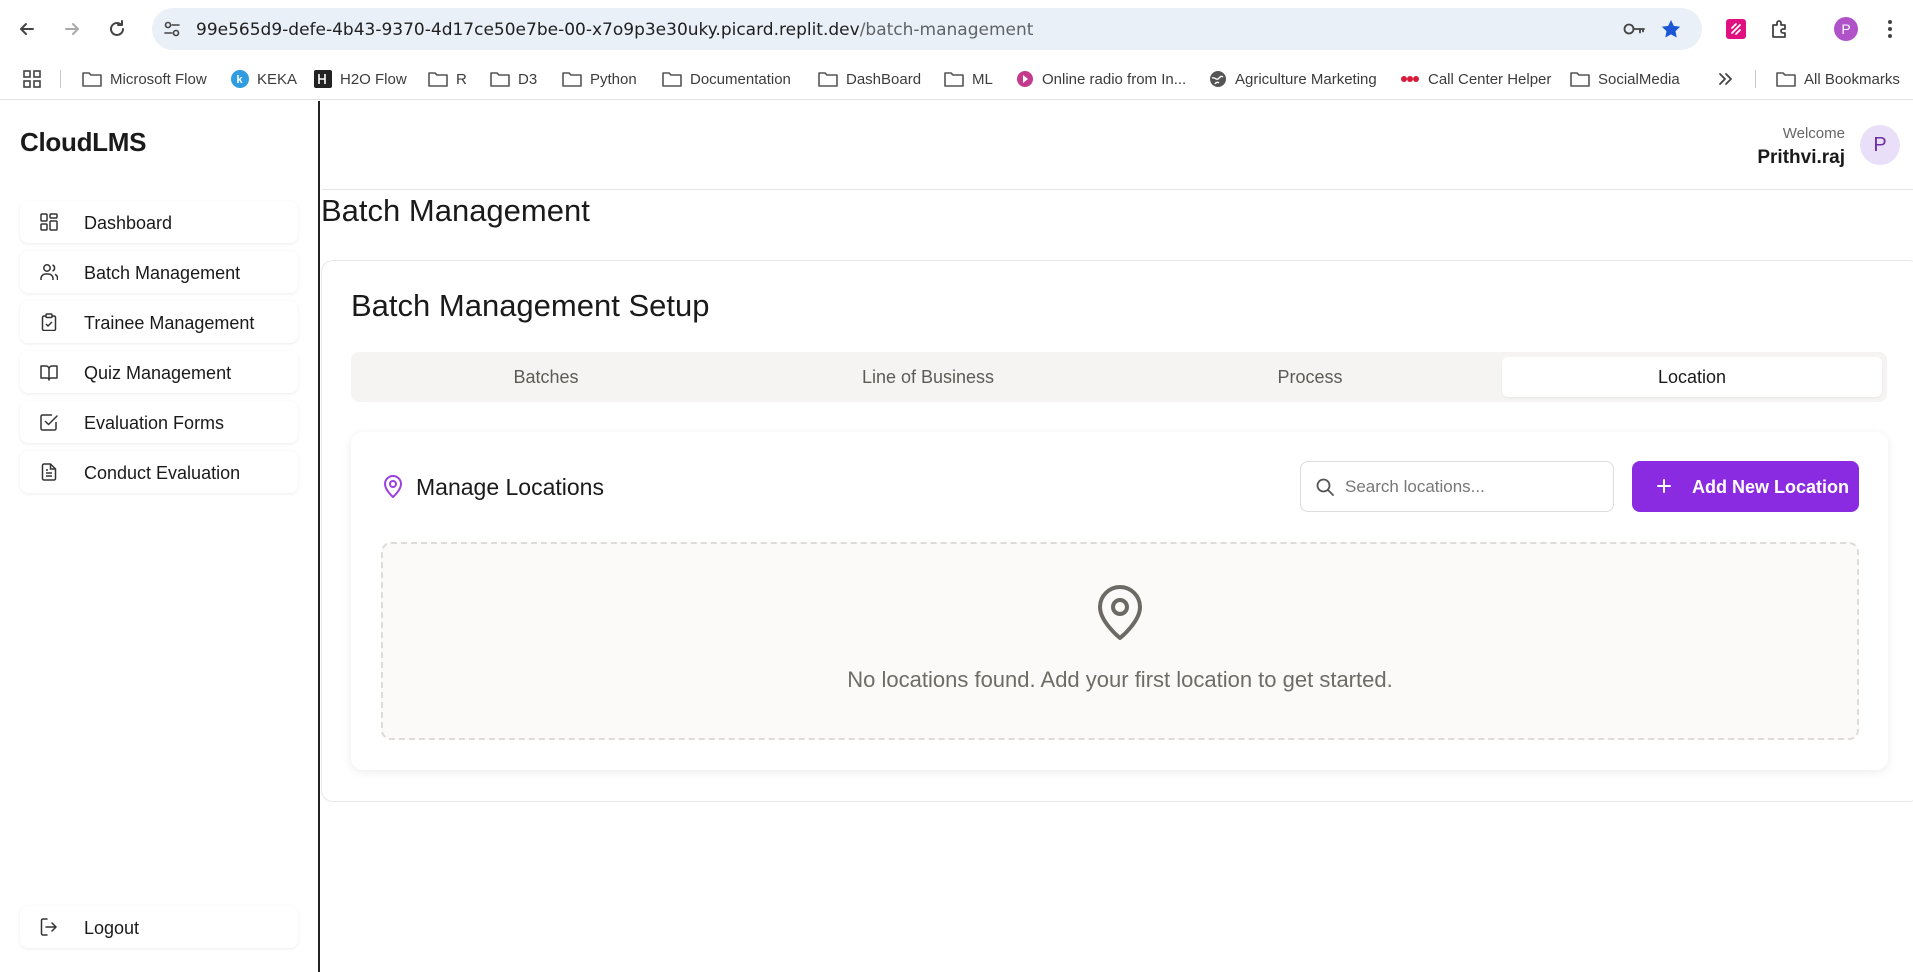 The image size is (1913, 972). Describe the element at coordinates (968, 79) in the screenshot. I see `bookmark-item: ML` at that location.